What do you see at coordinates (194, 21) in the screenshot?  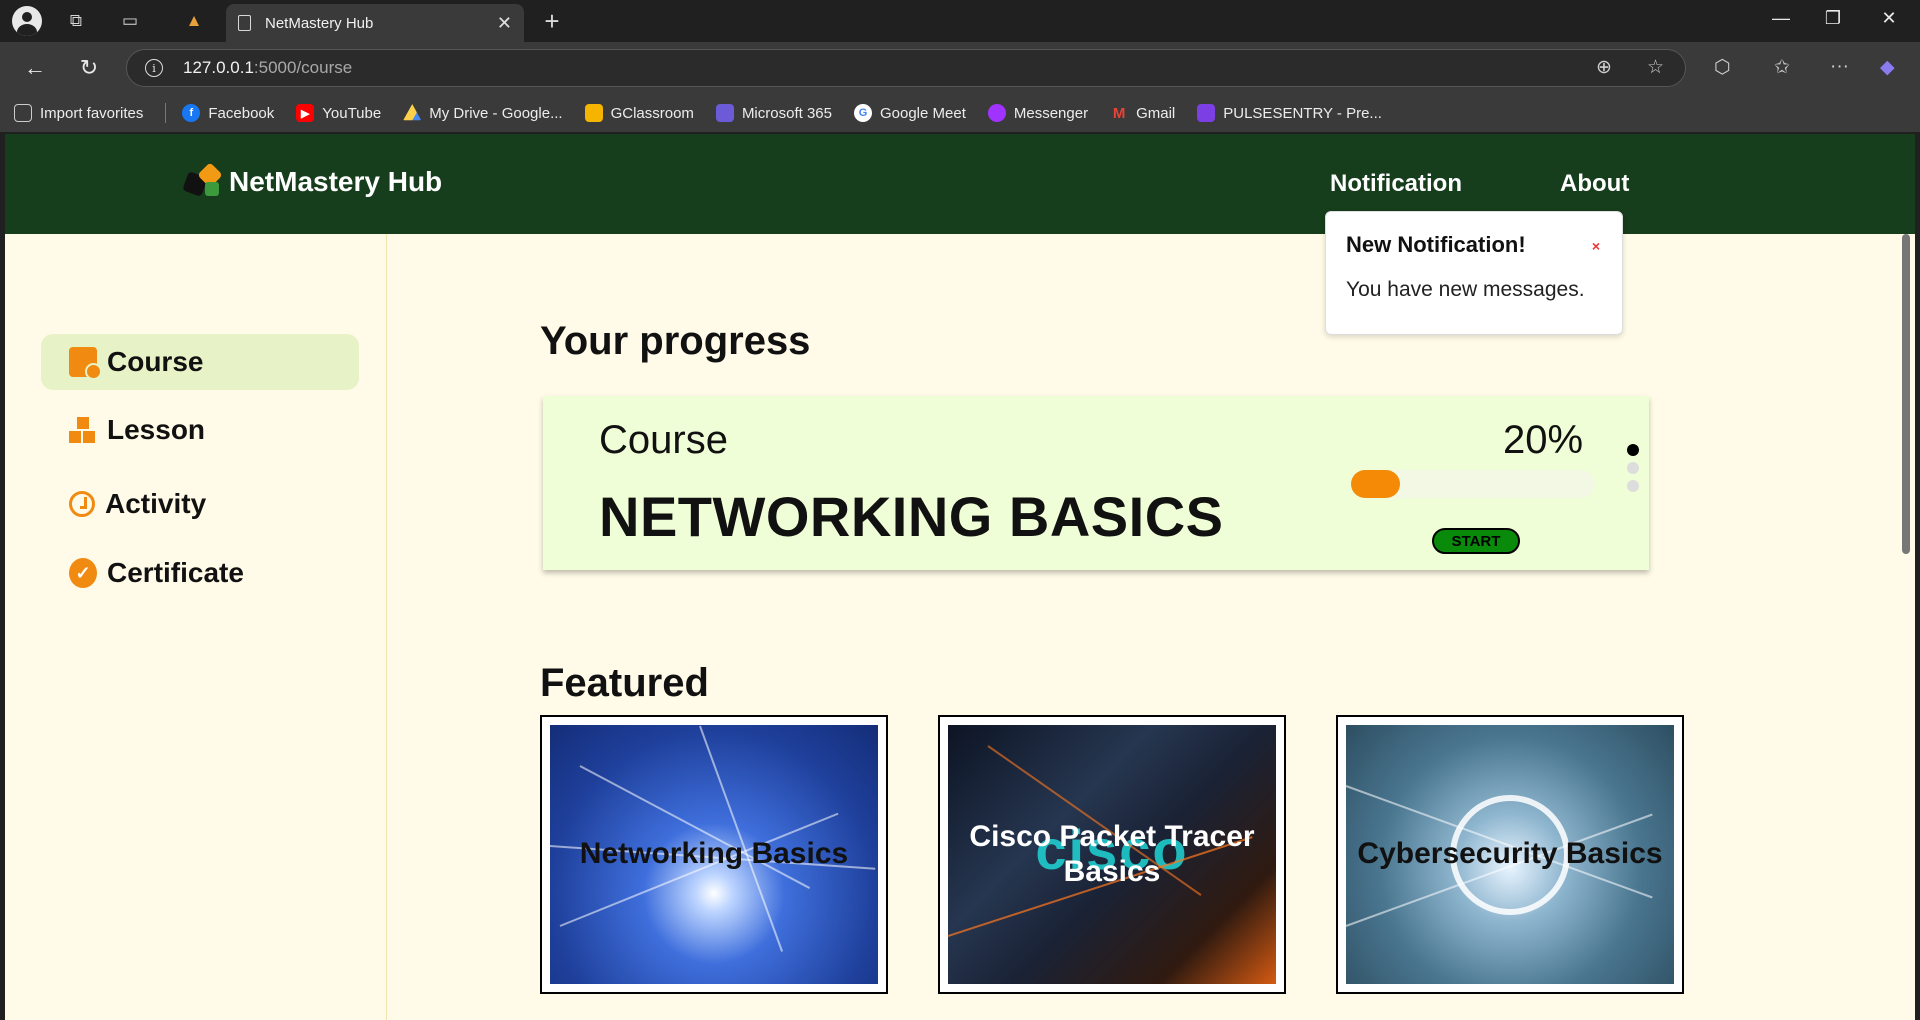 I see `pinned-tab-icon: ▲` at bounding box center [194, 21].